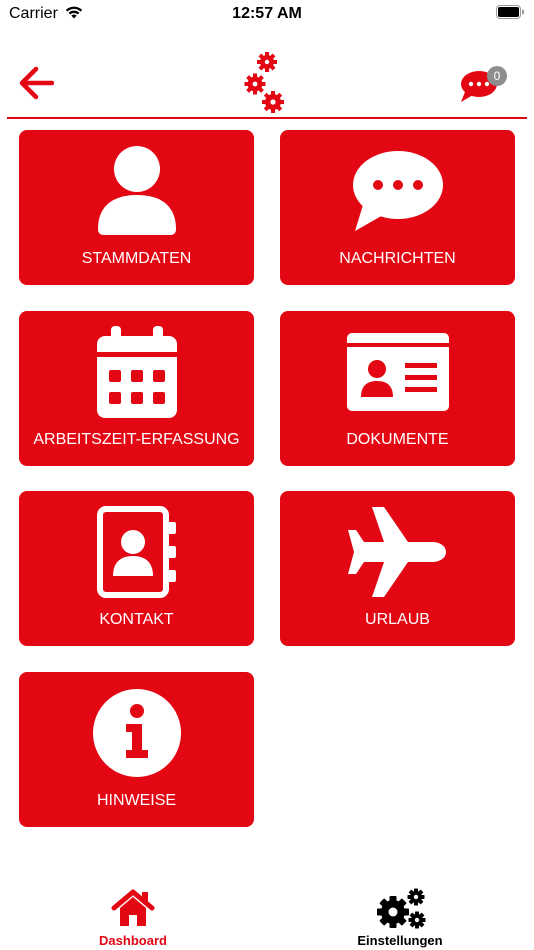 This screenshot has width=534, height=950. Describe the element at coordinates (136, 619) in the screenshot. I see `tile-label: KONTAKT` at that location.